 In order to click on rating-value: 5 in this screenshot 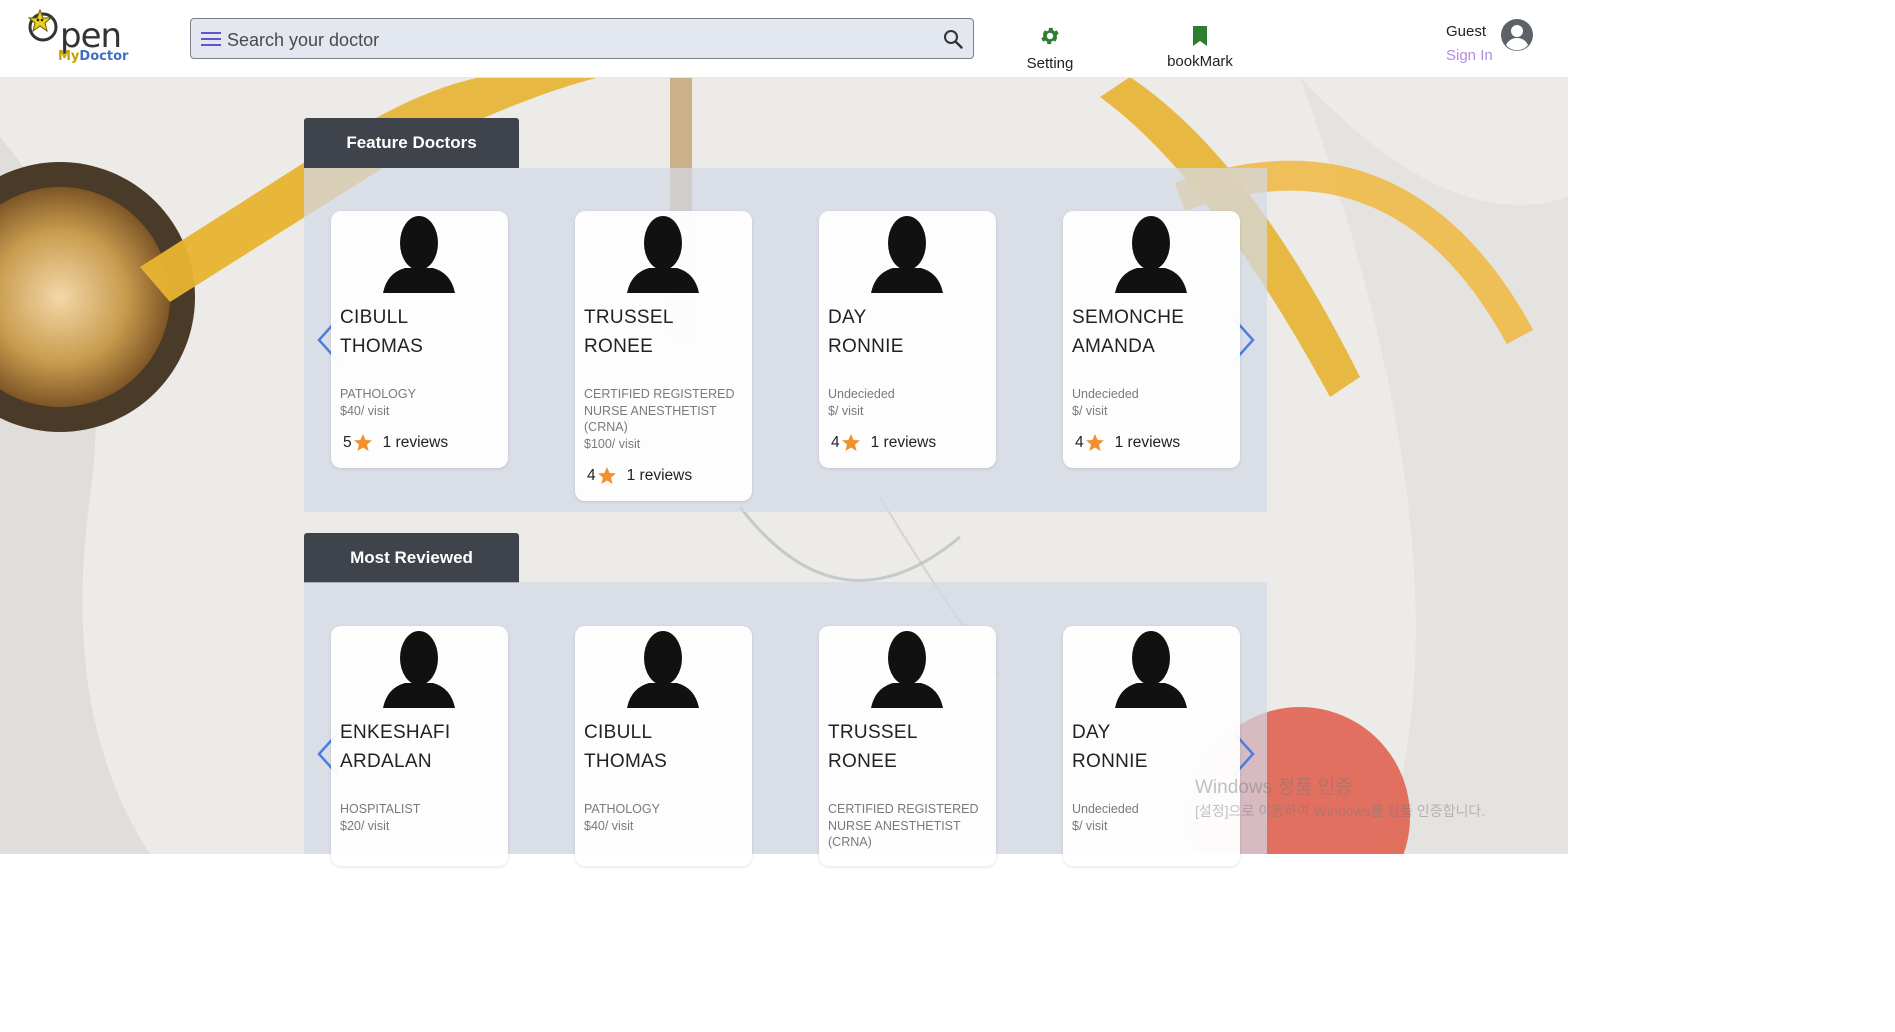, I will do `click(347, 442)`.